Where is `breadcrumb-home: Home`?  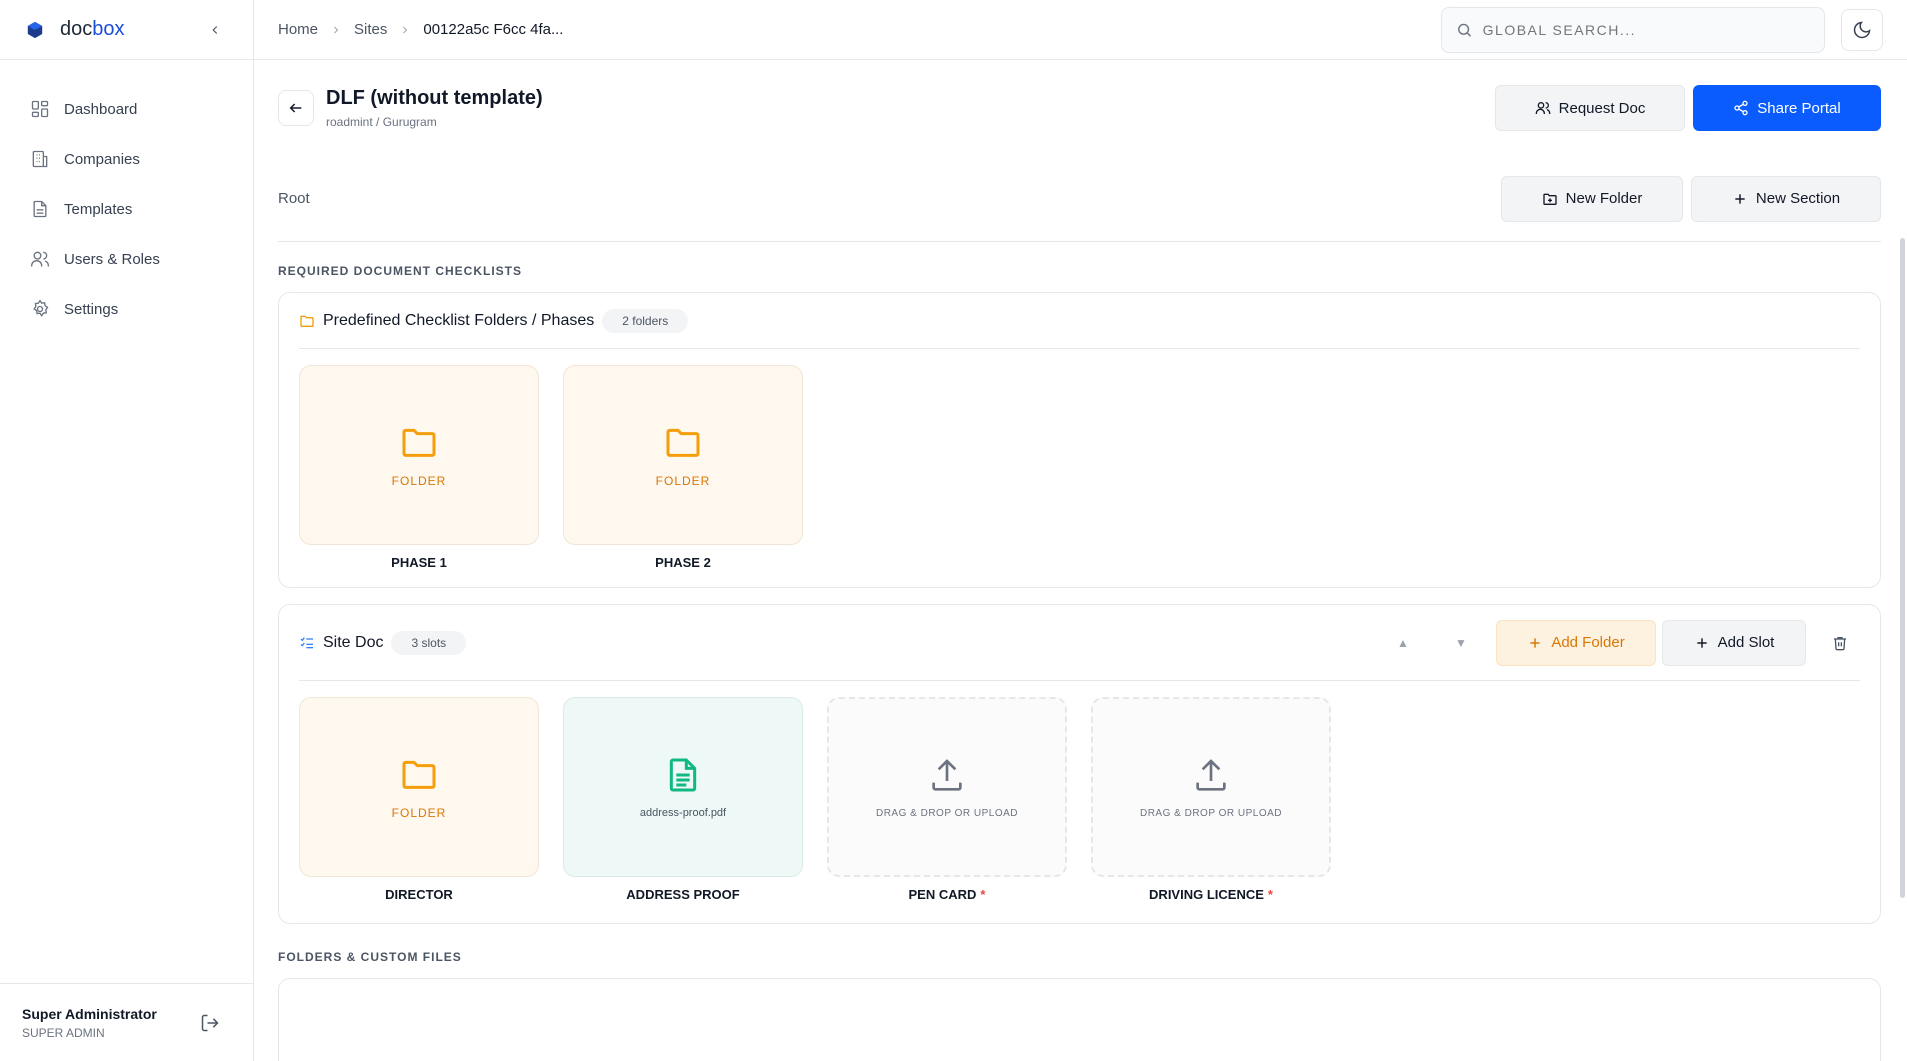 breadcrumb-home: Home is located at coordinates (298, 29).